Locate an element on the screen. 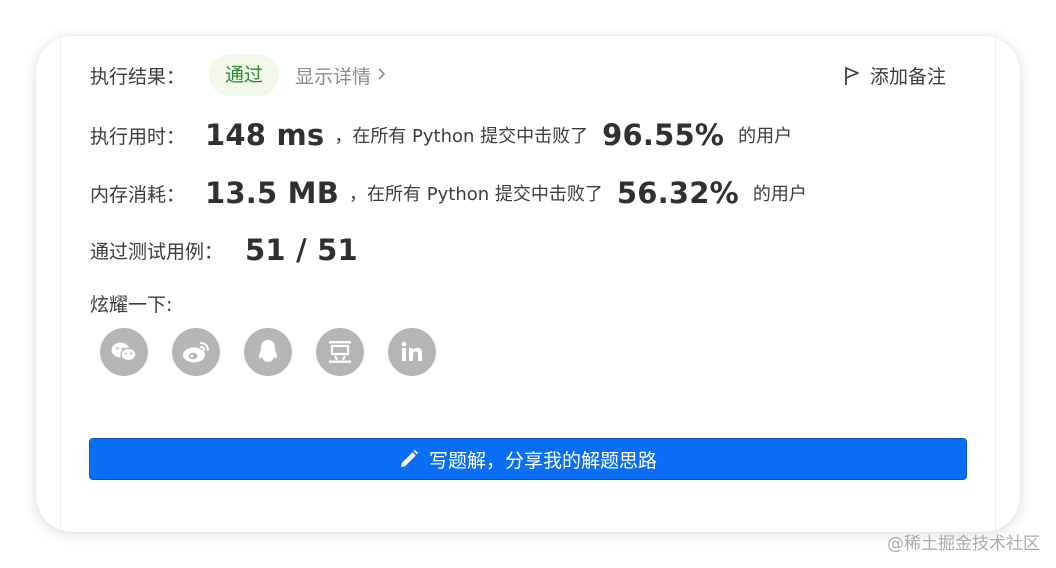 The height and width of the screenshot is (568, 1056). share-label: 炫耀一下: is located at coordinates (131, 304).